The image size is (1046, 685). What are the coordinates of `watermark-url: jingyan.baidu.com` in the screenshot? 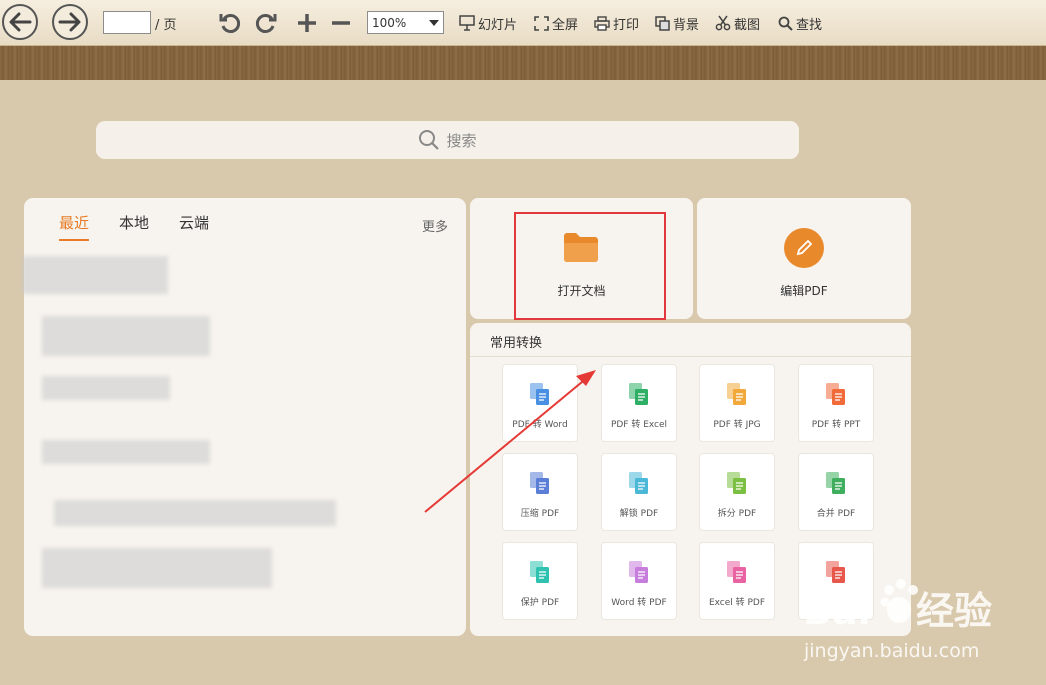 It's located at (892, 651).